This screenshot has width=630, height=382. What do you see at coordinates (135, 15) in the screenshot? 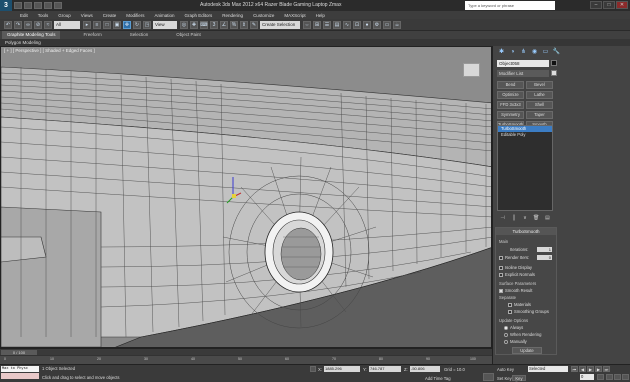
I see `menu-modifiers: Modifiers` at bounding box center [135, 15].